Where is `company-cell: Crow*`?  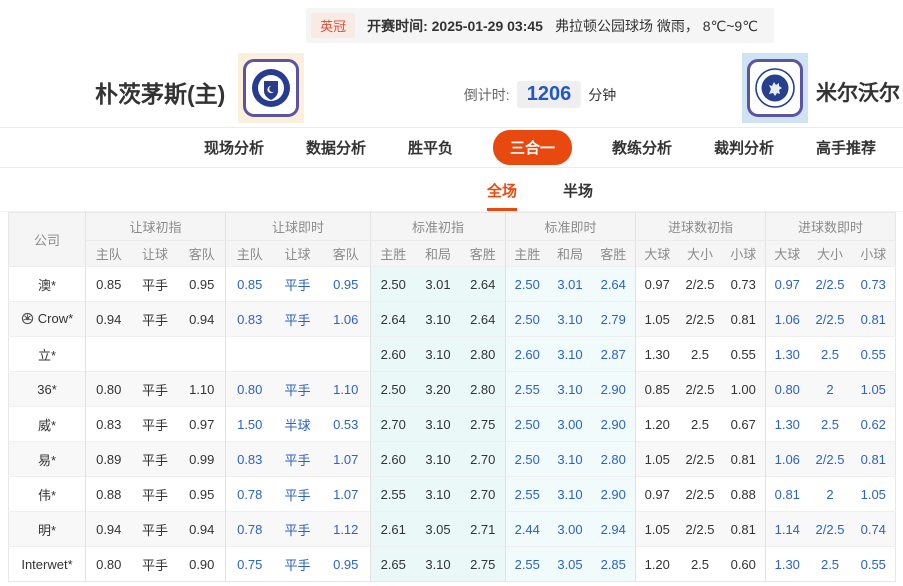 company-cell: Crow* is located at coordinates (47, 319).